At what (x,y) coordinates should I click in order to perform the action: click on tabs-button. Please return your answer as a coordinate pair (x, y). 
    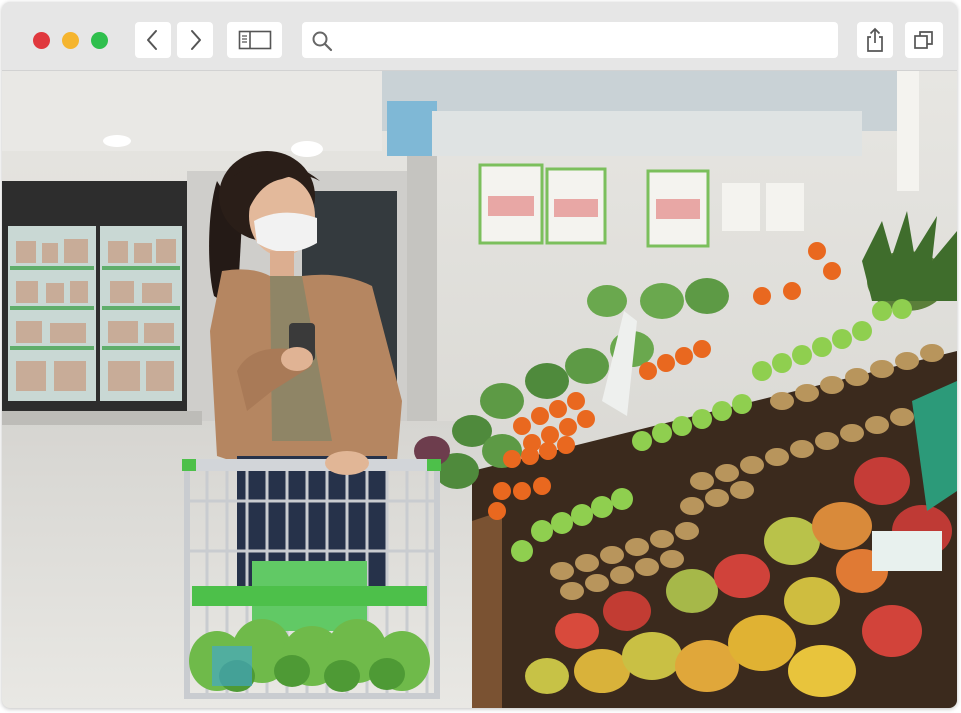
    Looking at the image, I should click on (924, 40).